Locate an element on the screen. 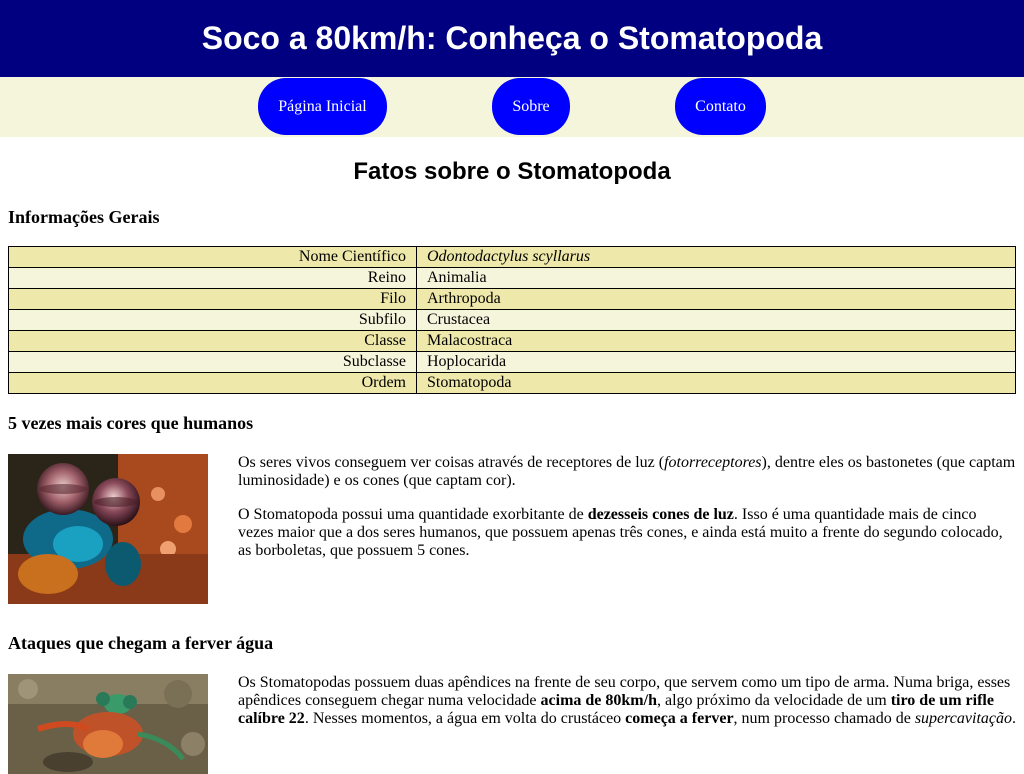 The width and height of the screenshot is (1024, 774). text-span: , num processo chamado de is located at coordinates (824, 718).